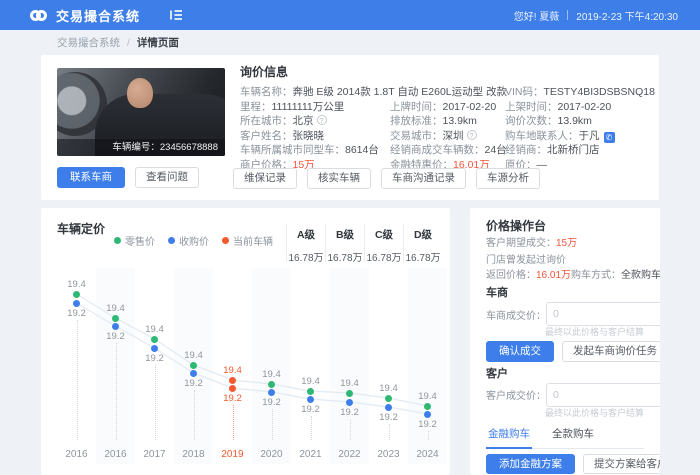 The height and width of the screenshot is (475, 700). I want to click on add-finance-plan-button: 添加金融方案, so click(530, 463).